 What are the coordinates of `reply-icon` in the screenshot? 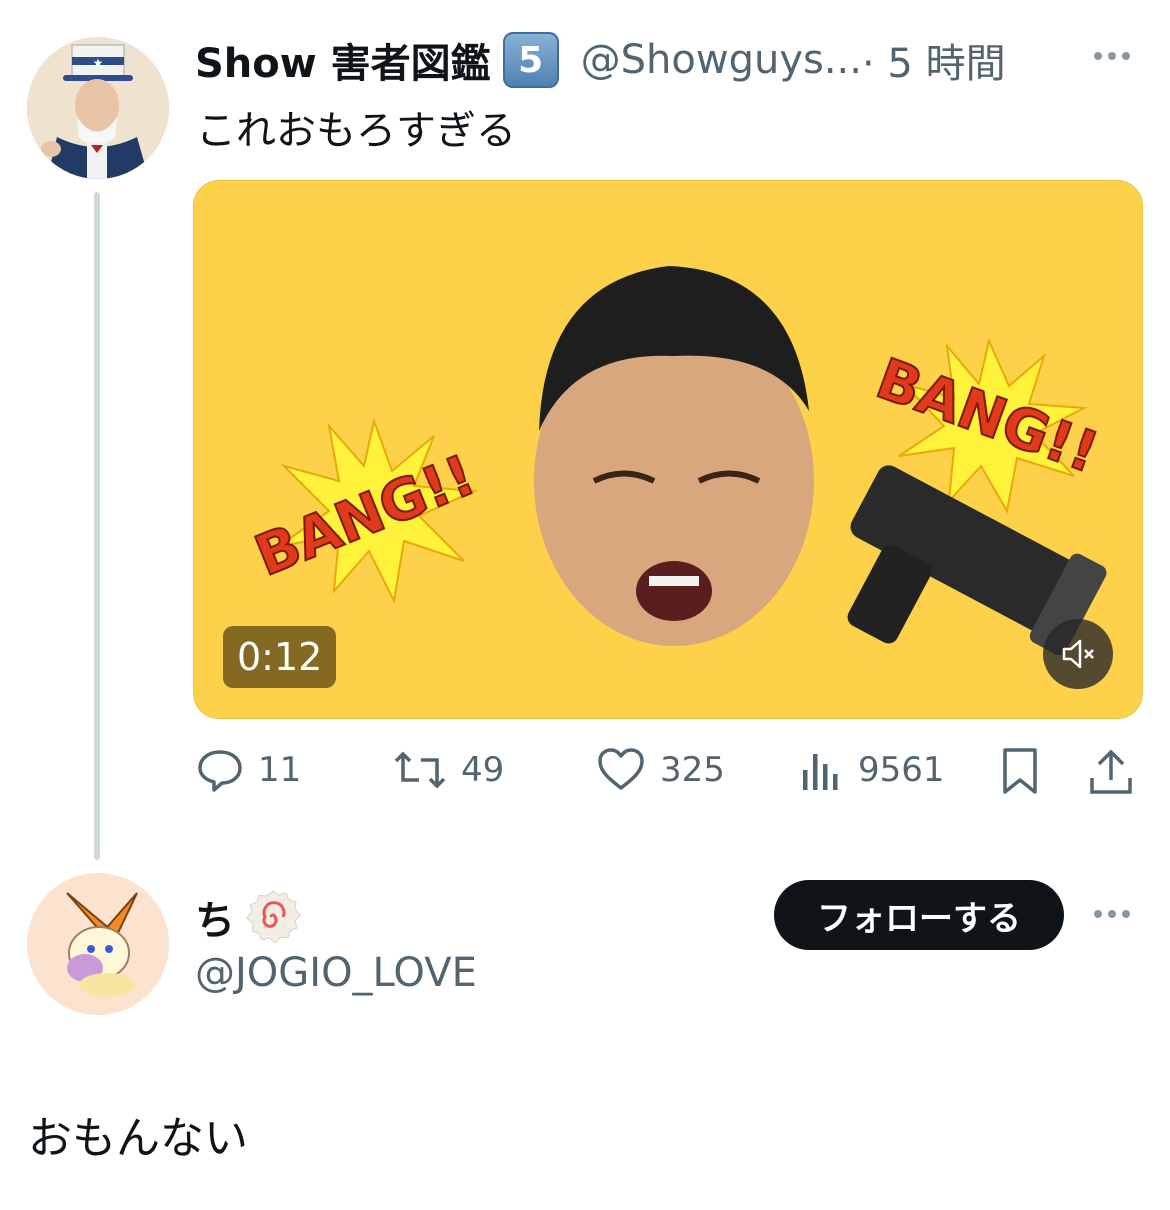 It's located at (220, 771).